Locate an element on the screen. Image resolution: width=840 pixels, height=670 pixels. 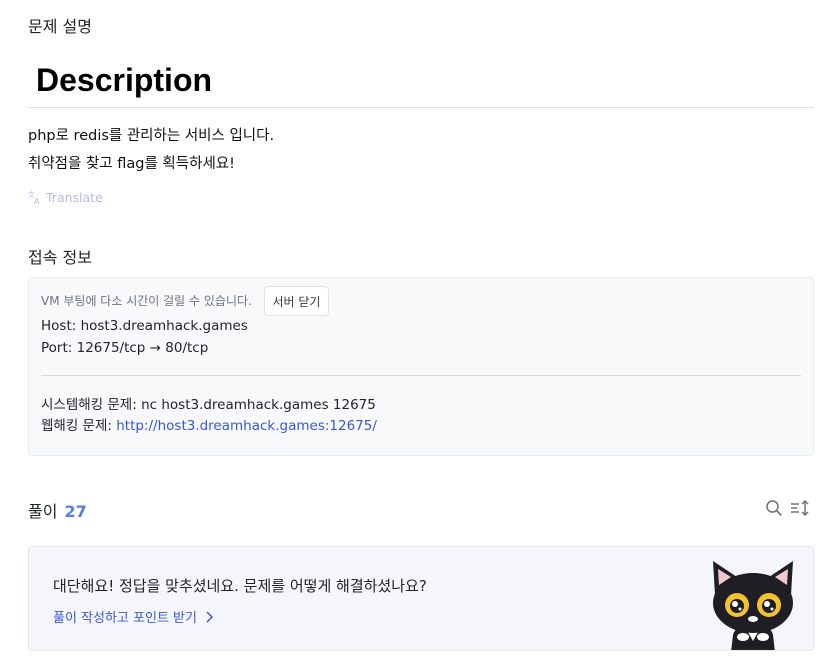
write-solution-link: 풀이 작성하고 포인트 받기 is located at coordinates (133, 616).